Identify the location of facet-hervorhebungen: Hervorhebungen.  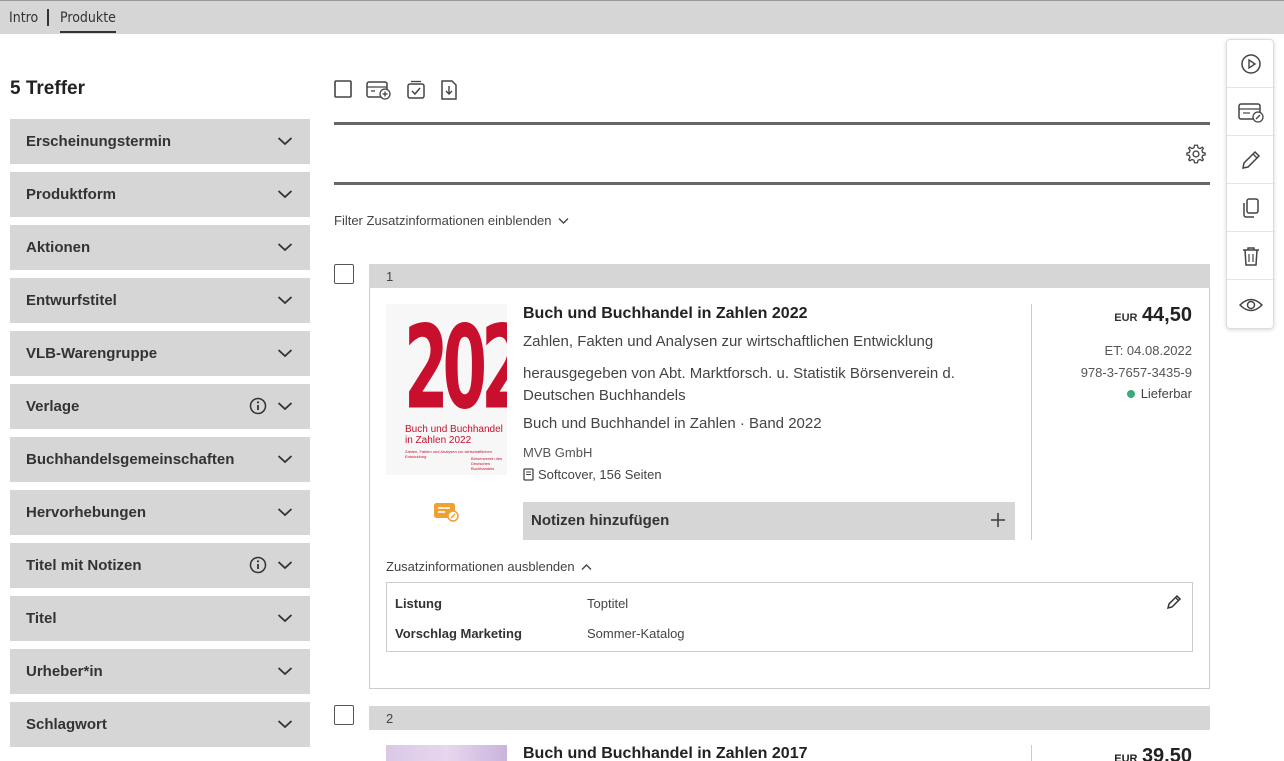
(160, 512).